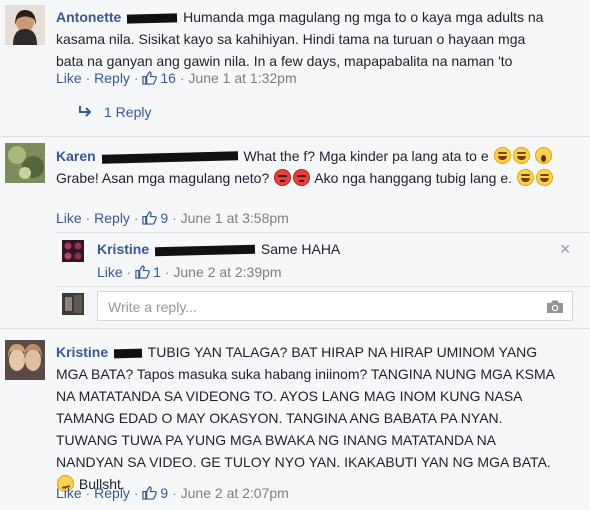 This screenshot has width=590, height=510. What do you see at coordinates (88, 17) in the screenshot?
I see `comment-author: Antonette` at bounding box center [88, 17].